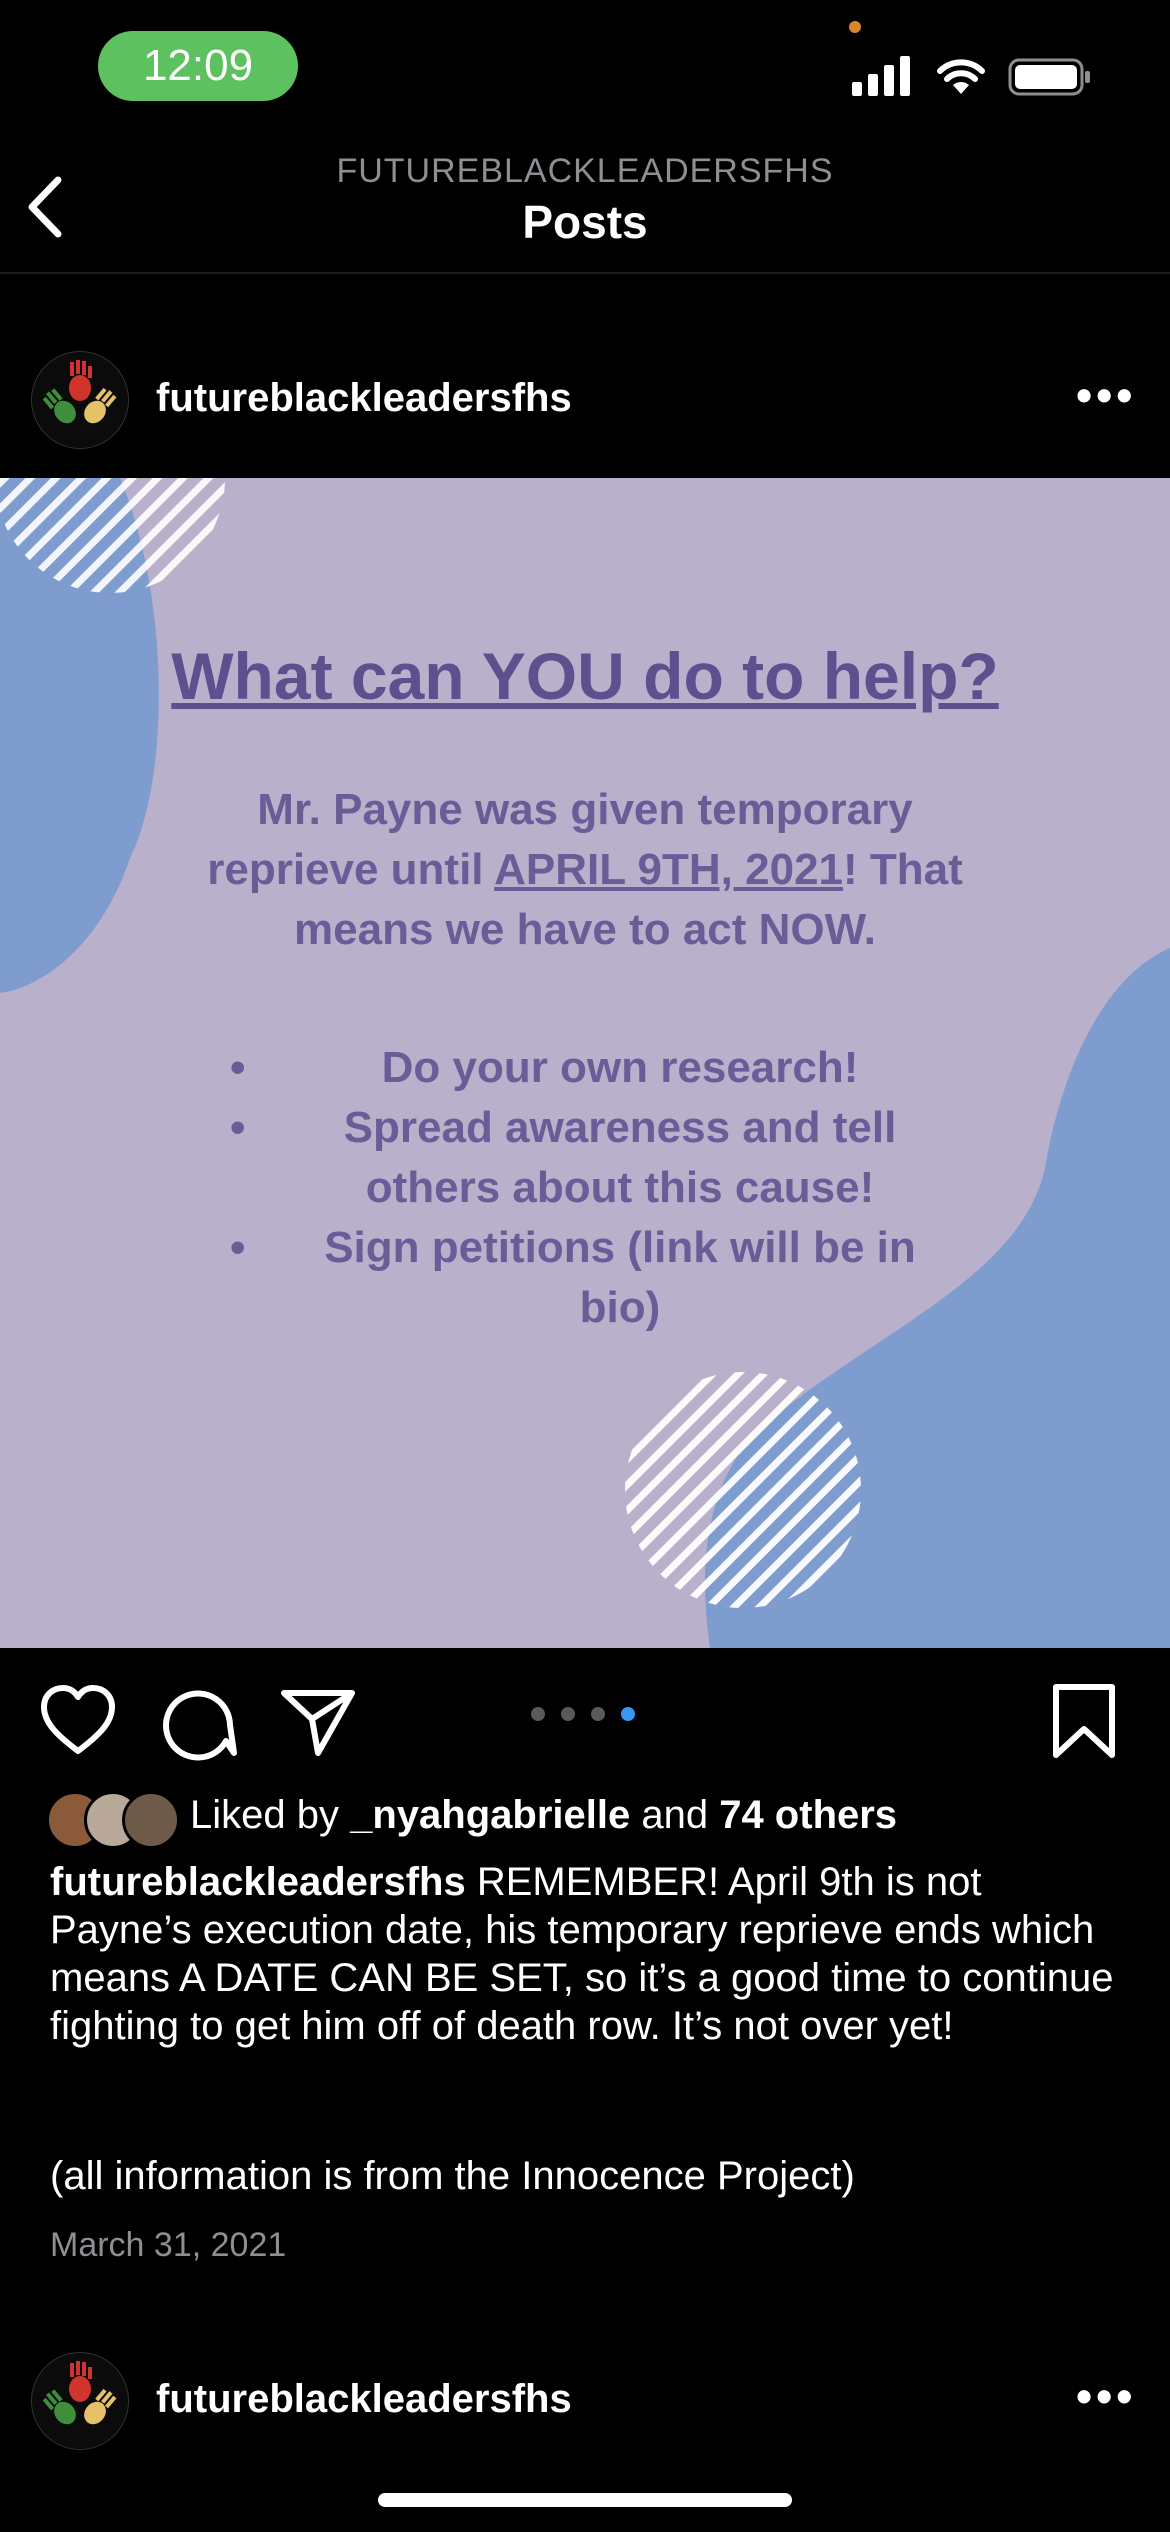  What do you see at coordinates (364, 398) in the screenshot?
I see `post-username: futureblackleadersfhs` at bounding box center [364, 398].